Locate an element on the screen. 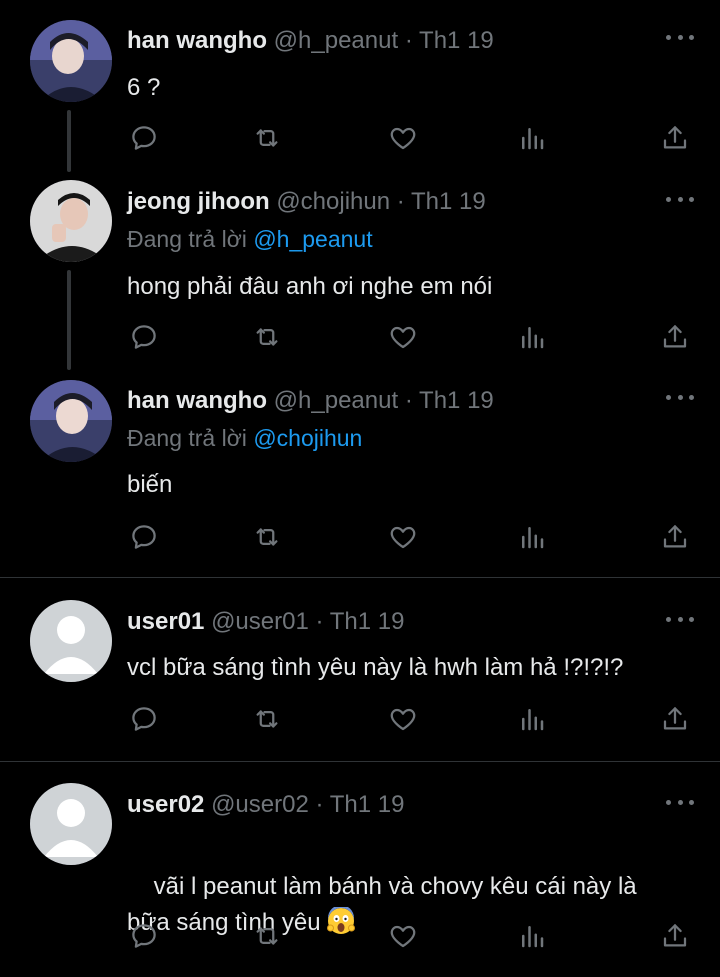 The image size is (720, 977). tweet-header: han wangho @h_peanut · Th1 19 is located at coordinates (310, 401).